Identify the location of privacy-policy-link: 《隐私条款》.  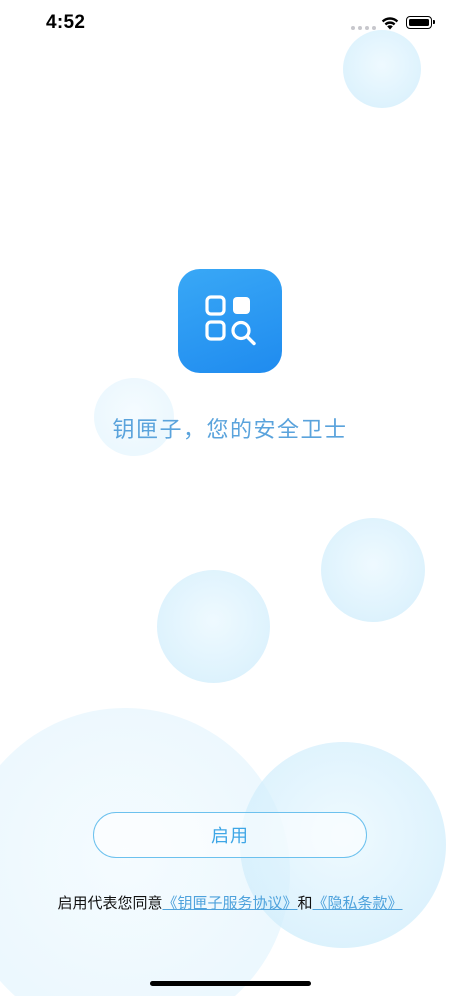
(358, 903).